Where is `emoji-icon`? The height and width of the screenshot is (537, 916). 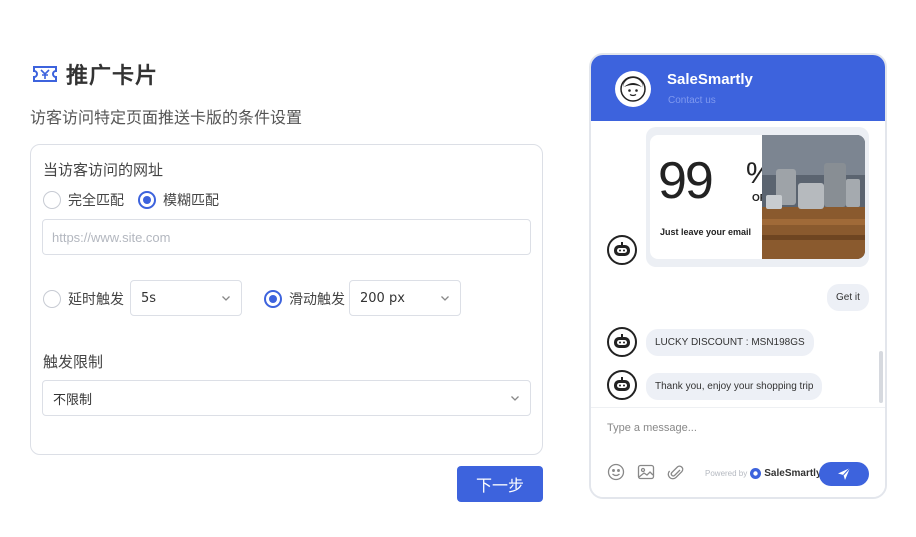 emoji-icon is located at coordinates (616, 472).